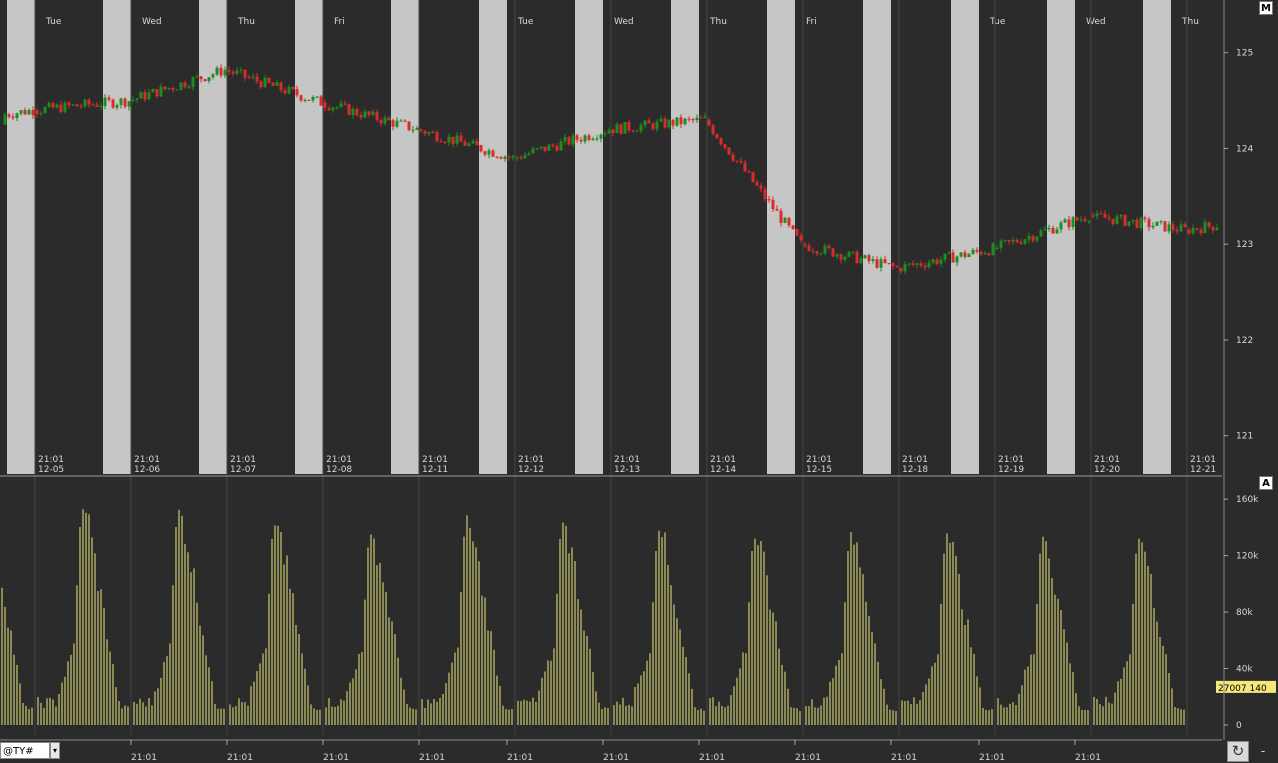 The height and width of the screenshot is (763, 1278). What do you see at coordinates (25, 750) in the screenshot?
I see `symbol-input: @TY#` at bounding box center [25, 750].